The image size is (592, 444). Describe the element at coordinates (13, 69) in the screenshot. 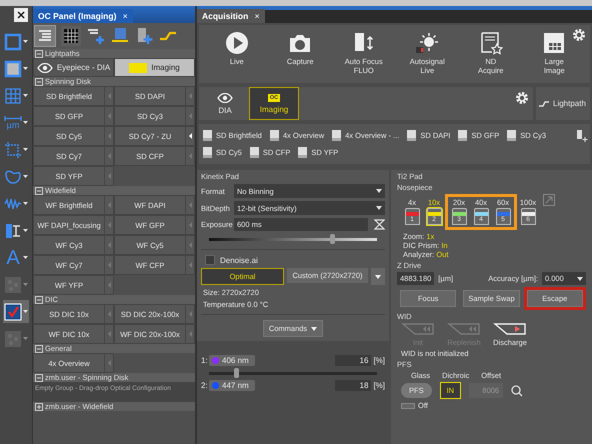

I see `filled-rectangle-icon` at that location.